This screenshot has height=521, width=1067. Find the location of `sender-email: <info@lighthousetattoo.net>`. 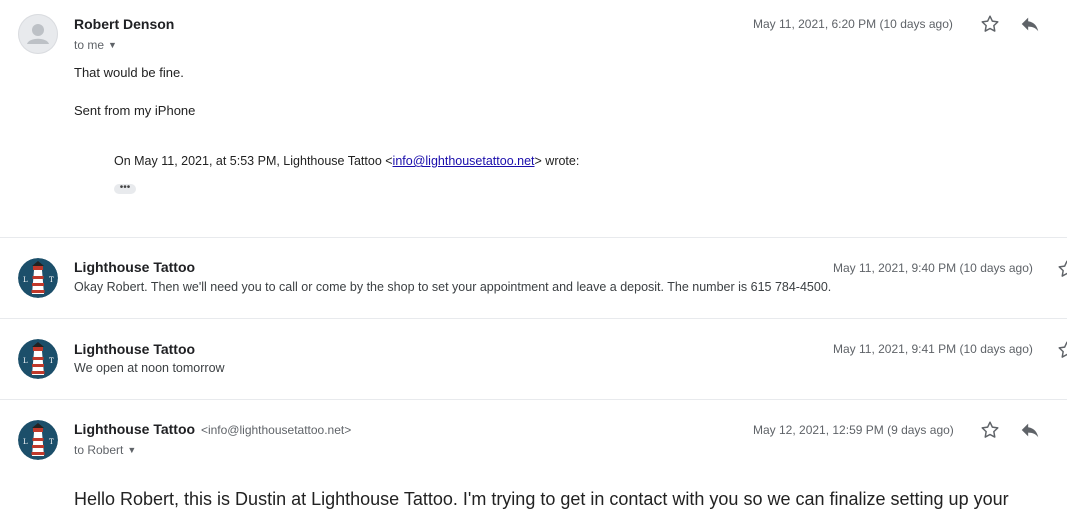

sender-email: <info@lighthousetattoo.net> is located at coordinates (276, 430).